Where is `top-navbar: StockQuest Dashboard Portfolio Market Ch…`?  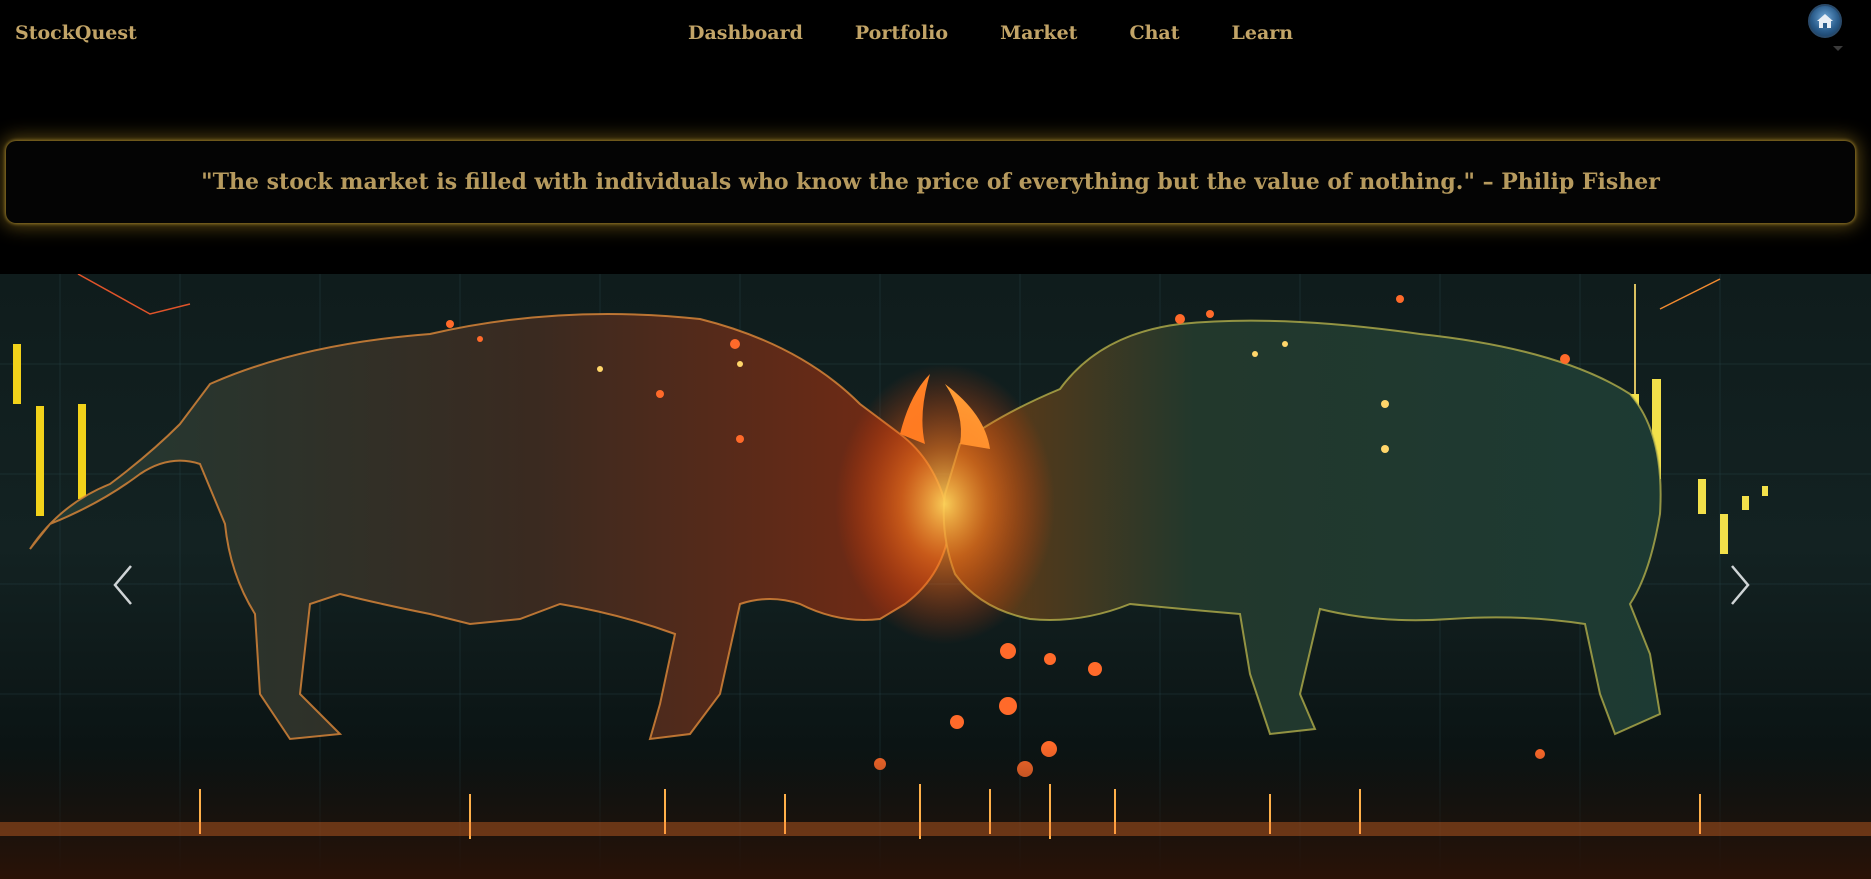
top-navbar: StockQuest Dashboard Portfolio Market Ch… is located at coordinates (935, 35).